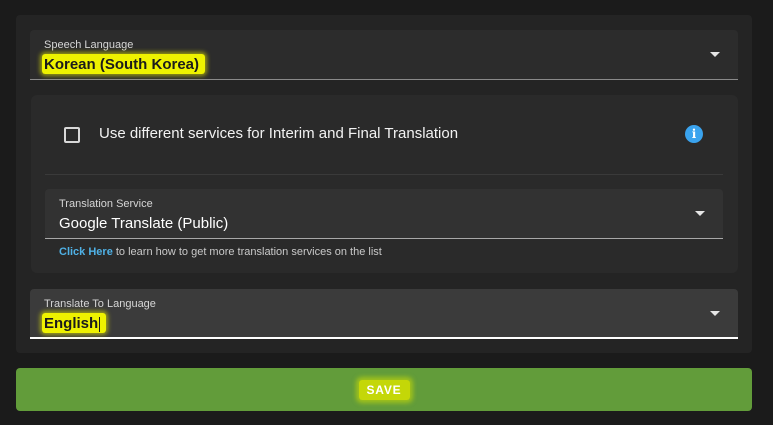 The image size is (773, 425). I want to click on save-button: SAVE, so click(384, 389).